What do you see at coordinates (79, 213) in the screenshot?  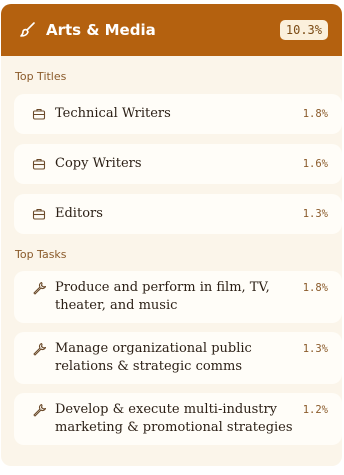 I see `title-label: Editors` at bounding box center [79, 213].